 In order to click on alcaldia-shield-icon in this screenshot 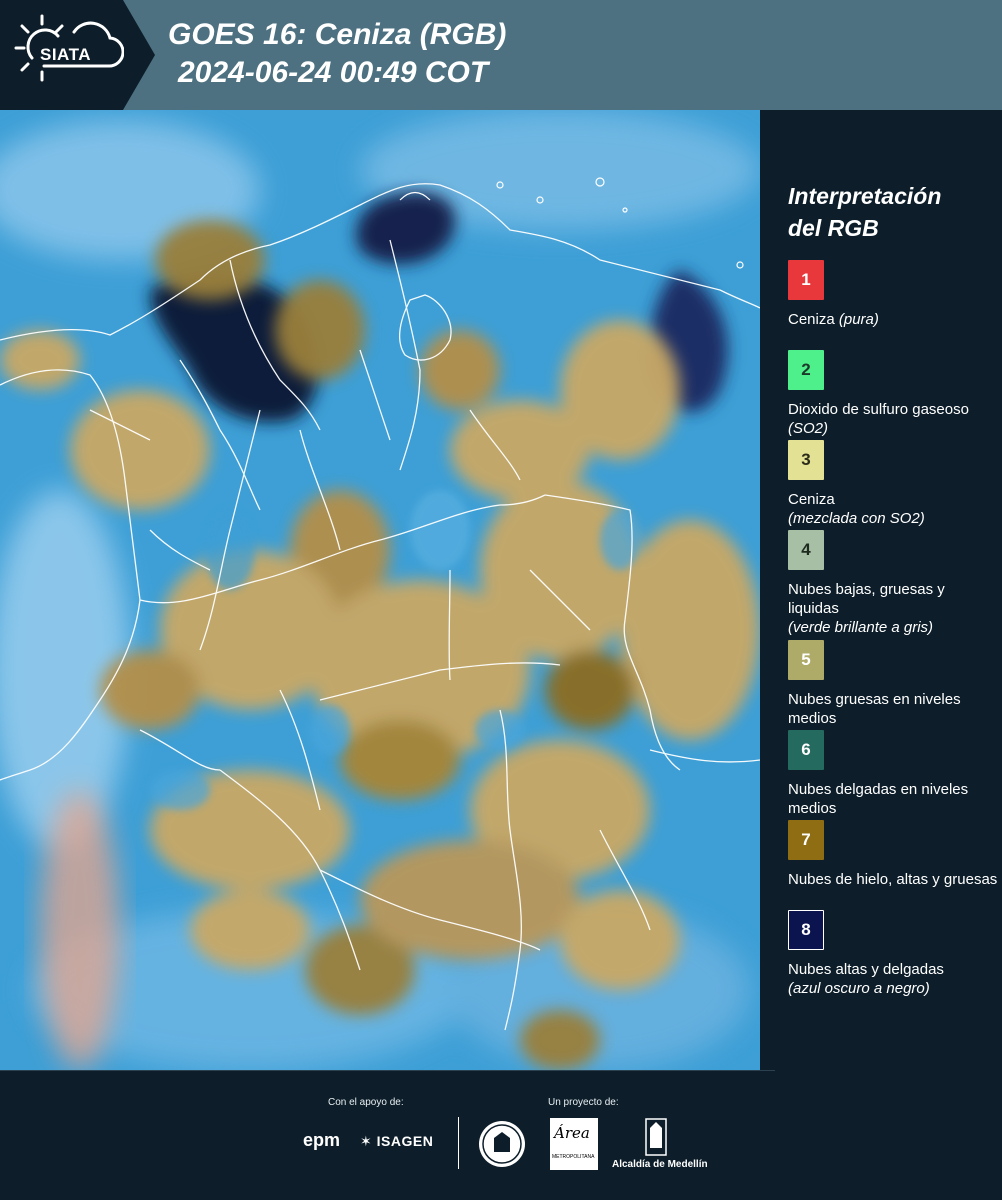, I will do `click(656, 1137)`.